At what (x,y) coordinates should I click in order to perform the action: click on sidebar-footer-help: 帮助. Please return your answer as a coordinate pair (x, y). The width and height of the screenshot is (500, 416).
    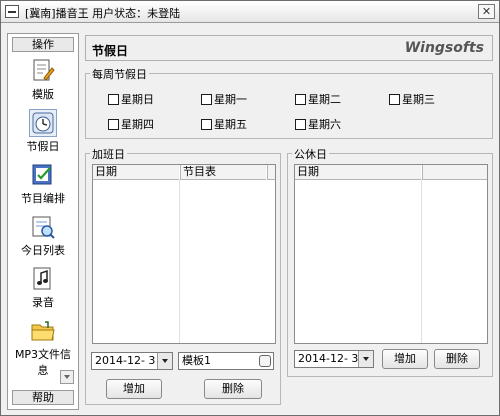
    Looking at the image, I should click on (43, 397).